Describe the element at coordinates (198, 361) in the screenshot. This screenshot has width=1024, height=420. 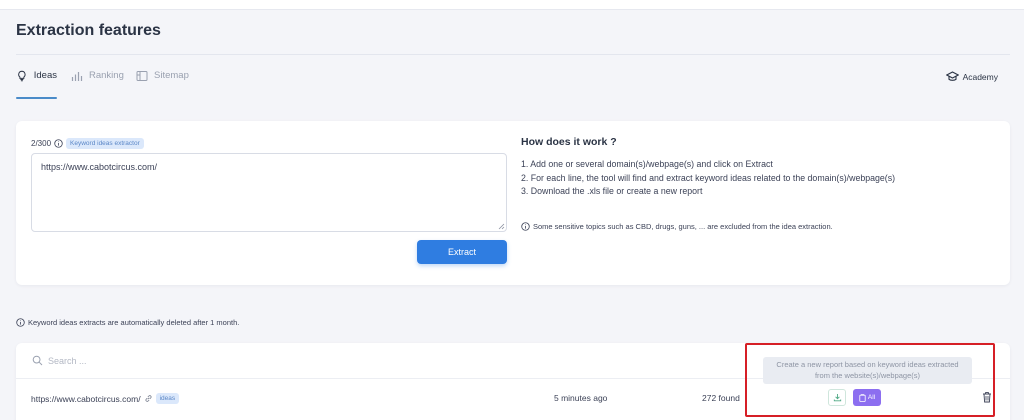
I see `search-input` at that location.